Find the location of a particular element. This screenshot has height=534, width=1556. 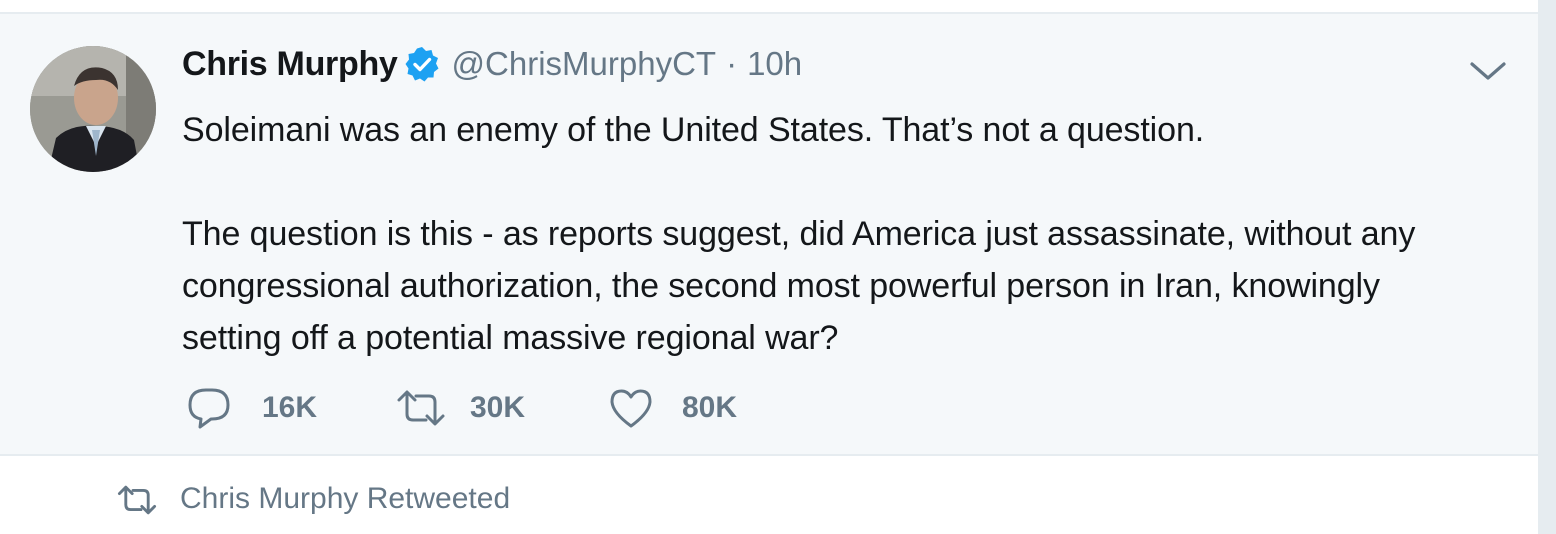

like-count: 80K is located at coordinates (710, 407).